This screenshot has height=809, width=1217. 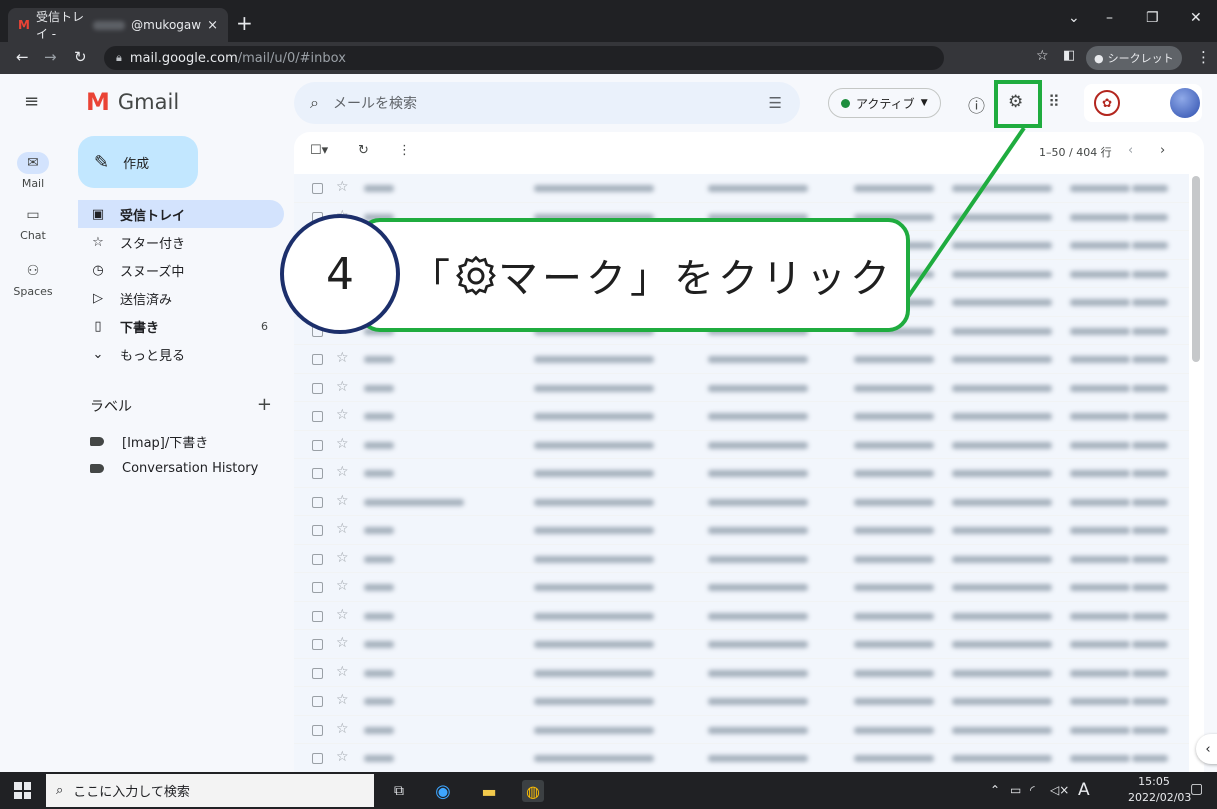 I want to click on battery-icon: ▭, so click(x=1015, y=790).